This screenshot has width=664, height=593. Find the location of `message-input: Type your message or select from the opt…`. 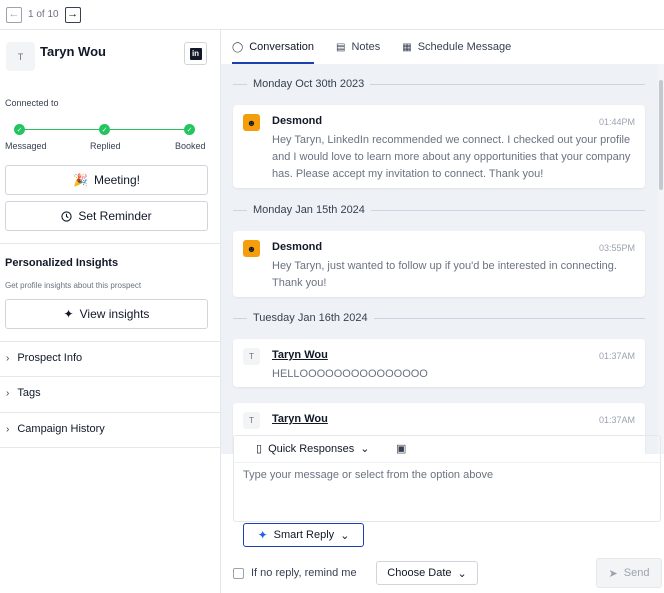

message-input: Type your message or select from the opt… is located at coordinates (368, 475).